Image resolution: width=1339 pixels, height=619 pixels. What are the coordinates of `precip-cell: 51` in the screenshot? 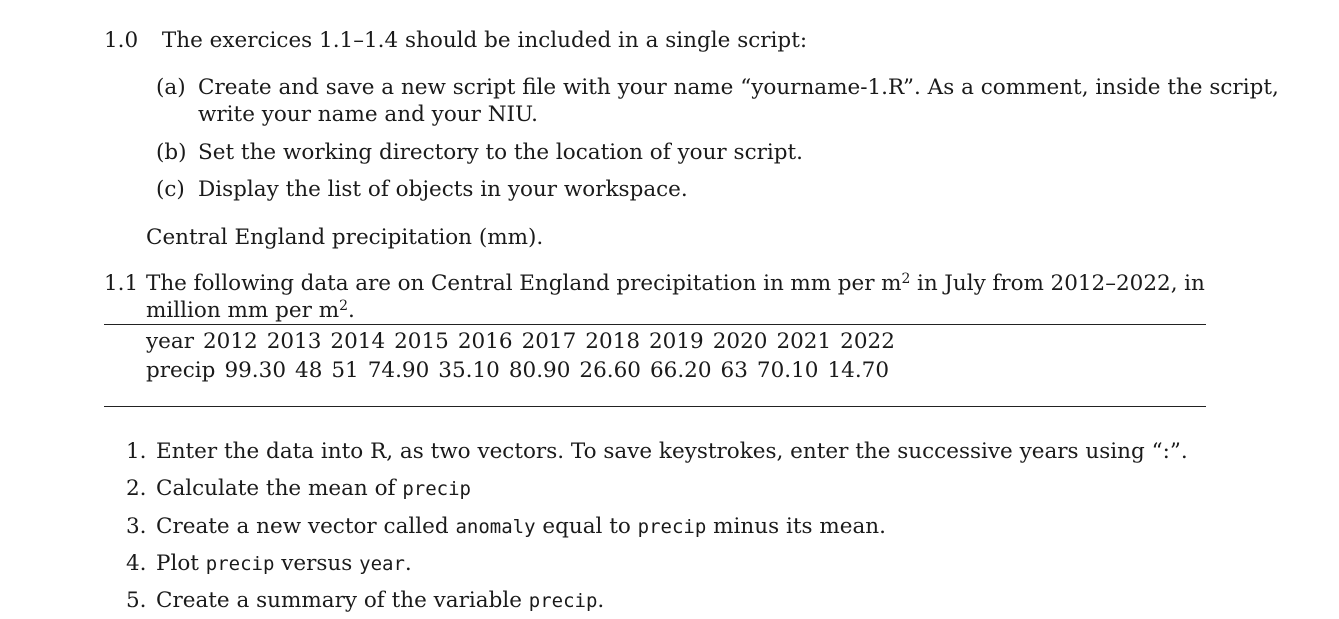 It's located at (345, 370).